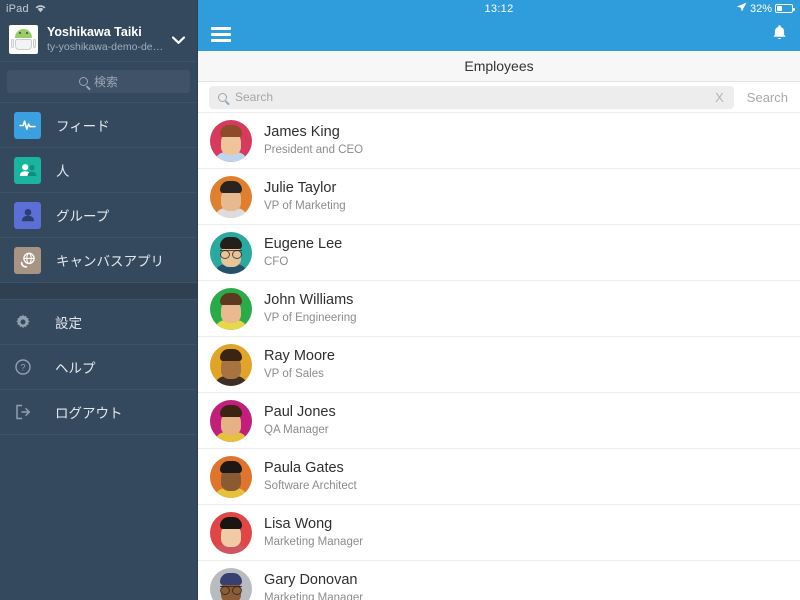 The image size is (800, 600). What do you see at coordinates (296, 430) in the screenshot?
I see `employee-title: QA Manager` at bounding box center [296, 430].